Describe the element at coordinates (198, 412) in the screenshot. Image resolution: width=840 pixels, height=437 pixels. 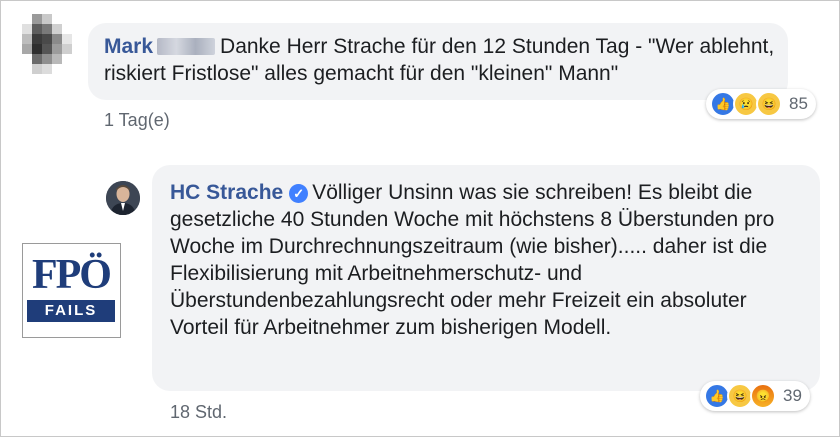
I see `reply-timestamp: 18 Std.` at that location.